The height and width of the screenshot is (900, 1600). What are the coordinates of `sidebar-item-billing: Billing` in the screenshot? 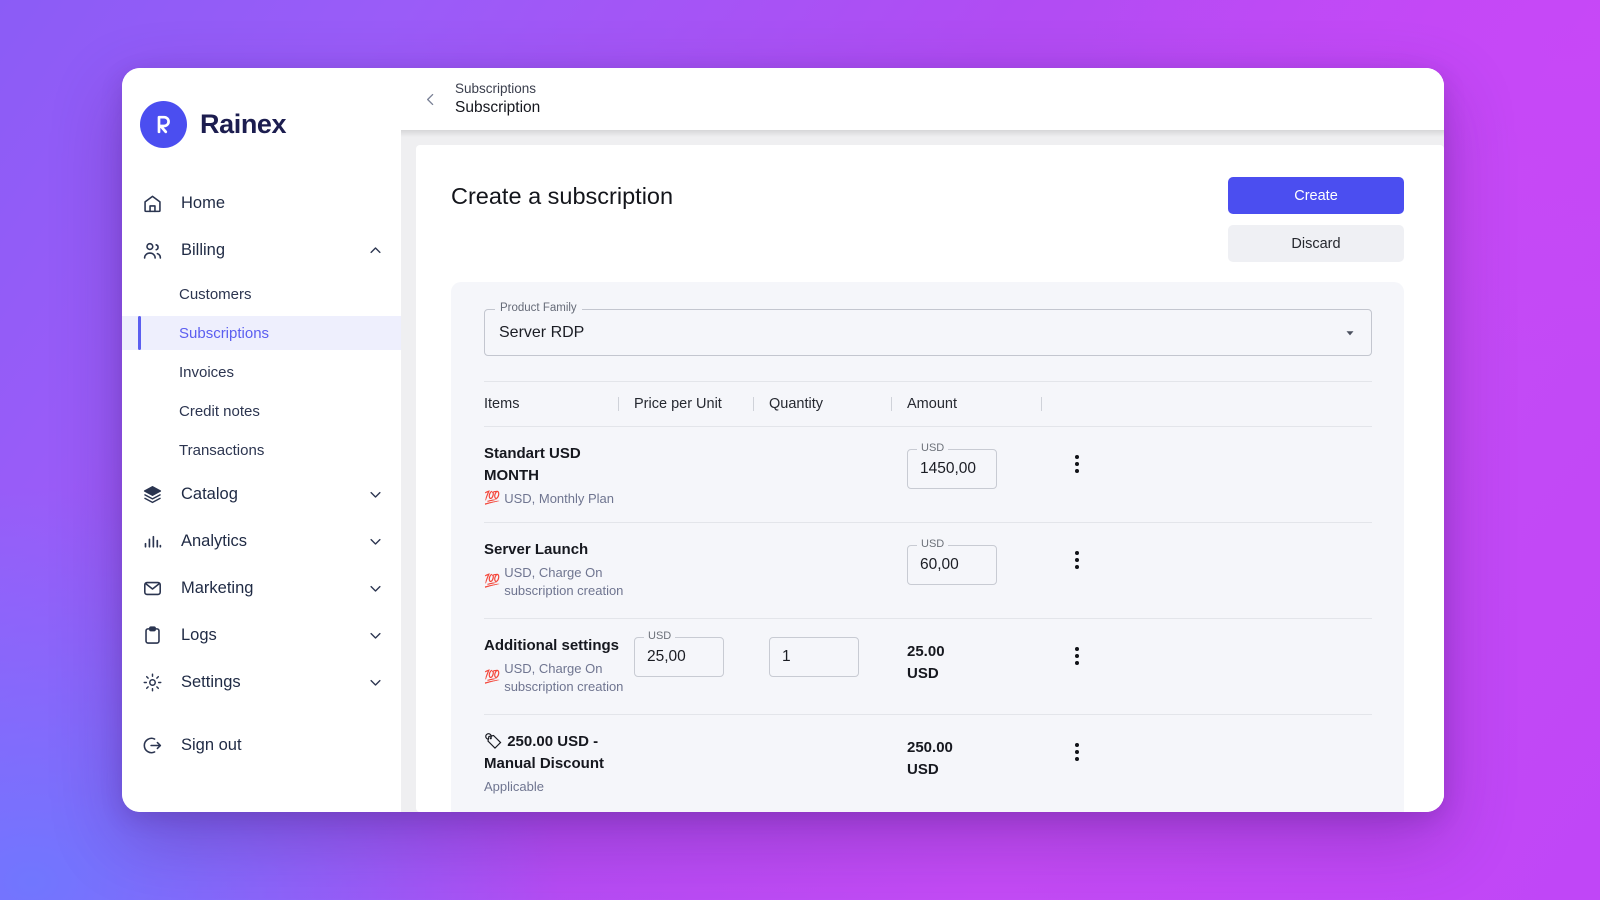 It's located at (261, 250).